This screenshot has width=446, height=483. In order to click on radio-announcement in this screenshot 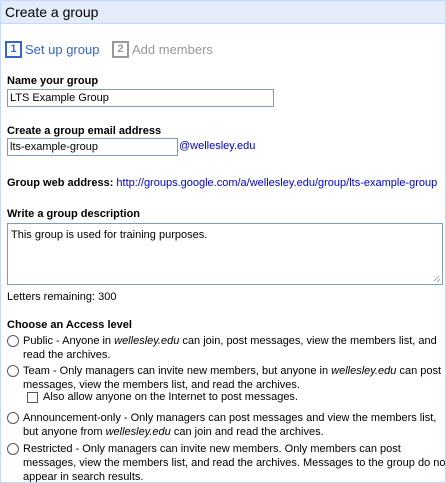, I will do `click(13, 418)`.